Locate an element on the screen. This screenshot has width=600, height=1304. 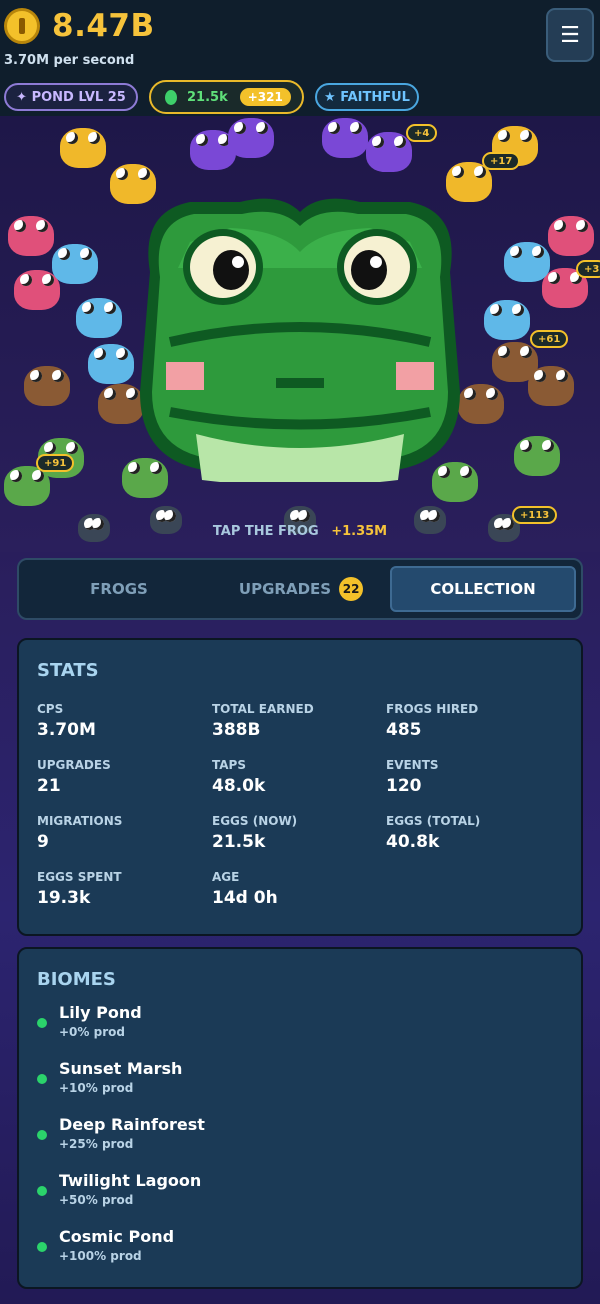
tab-upgrades-label: UPGRADES is located at coordinates (285, 589).